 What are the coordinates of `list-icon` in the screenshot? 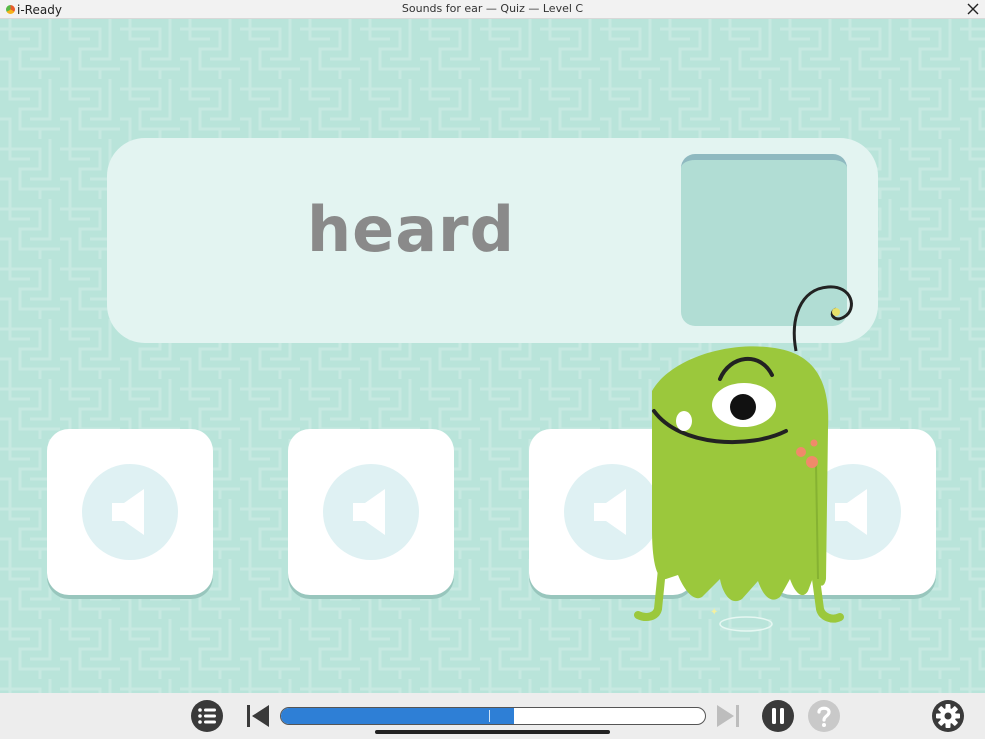 It's located at (207, 716).